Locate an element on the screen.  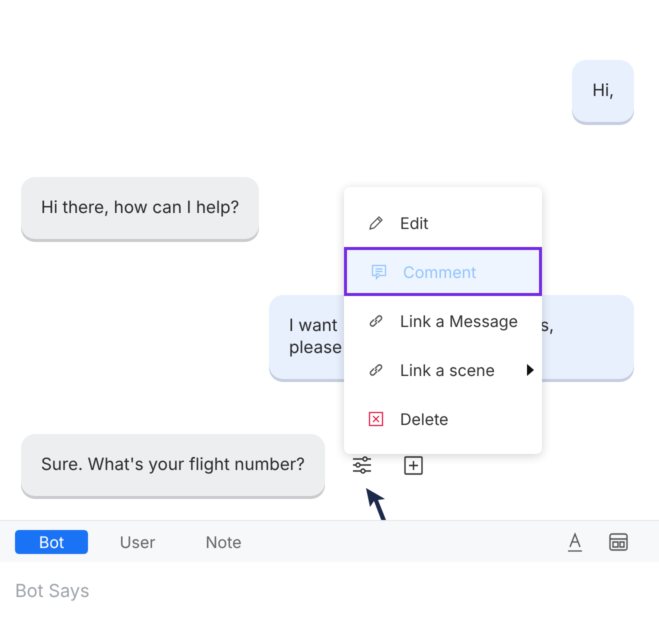
menu-item: Edit is located at coordinates (443, 222).